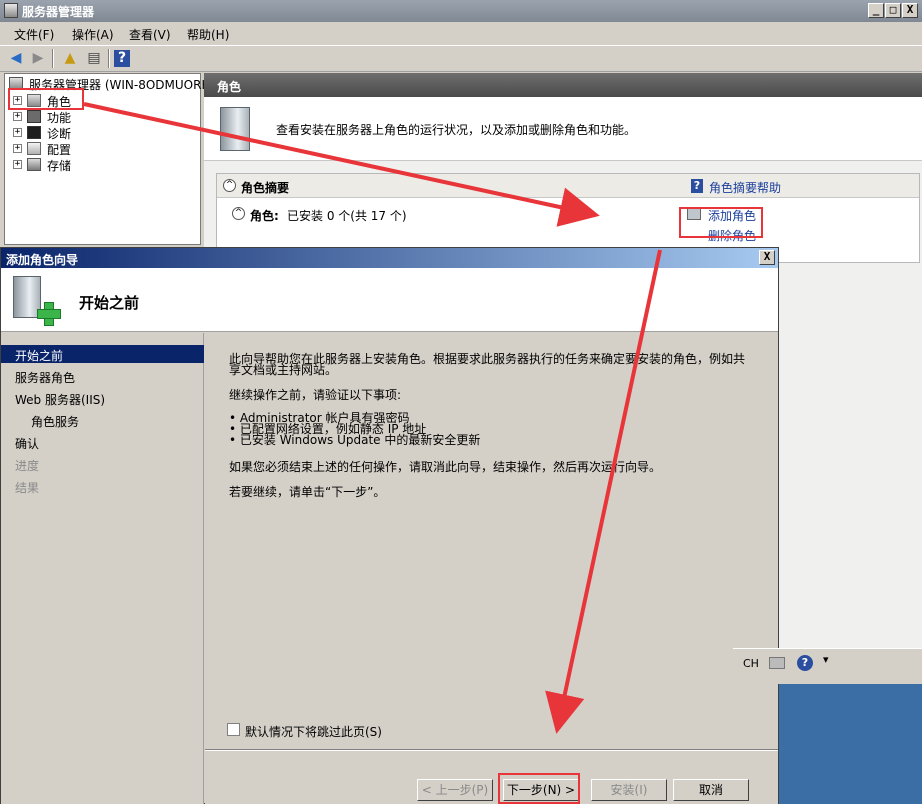  What do you see at coordinates (208, 34) in the screenshot?
I see `menu-help: 帮助(H)` at bounding box center [208, 34].